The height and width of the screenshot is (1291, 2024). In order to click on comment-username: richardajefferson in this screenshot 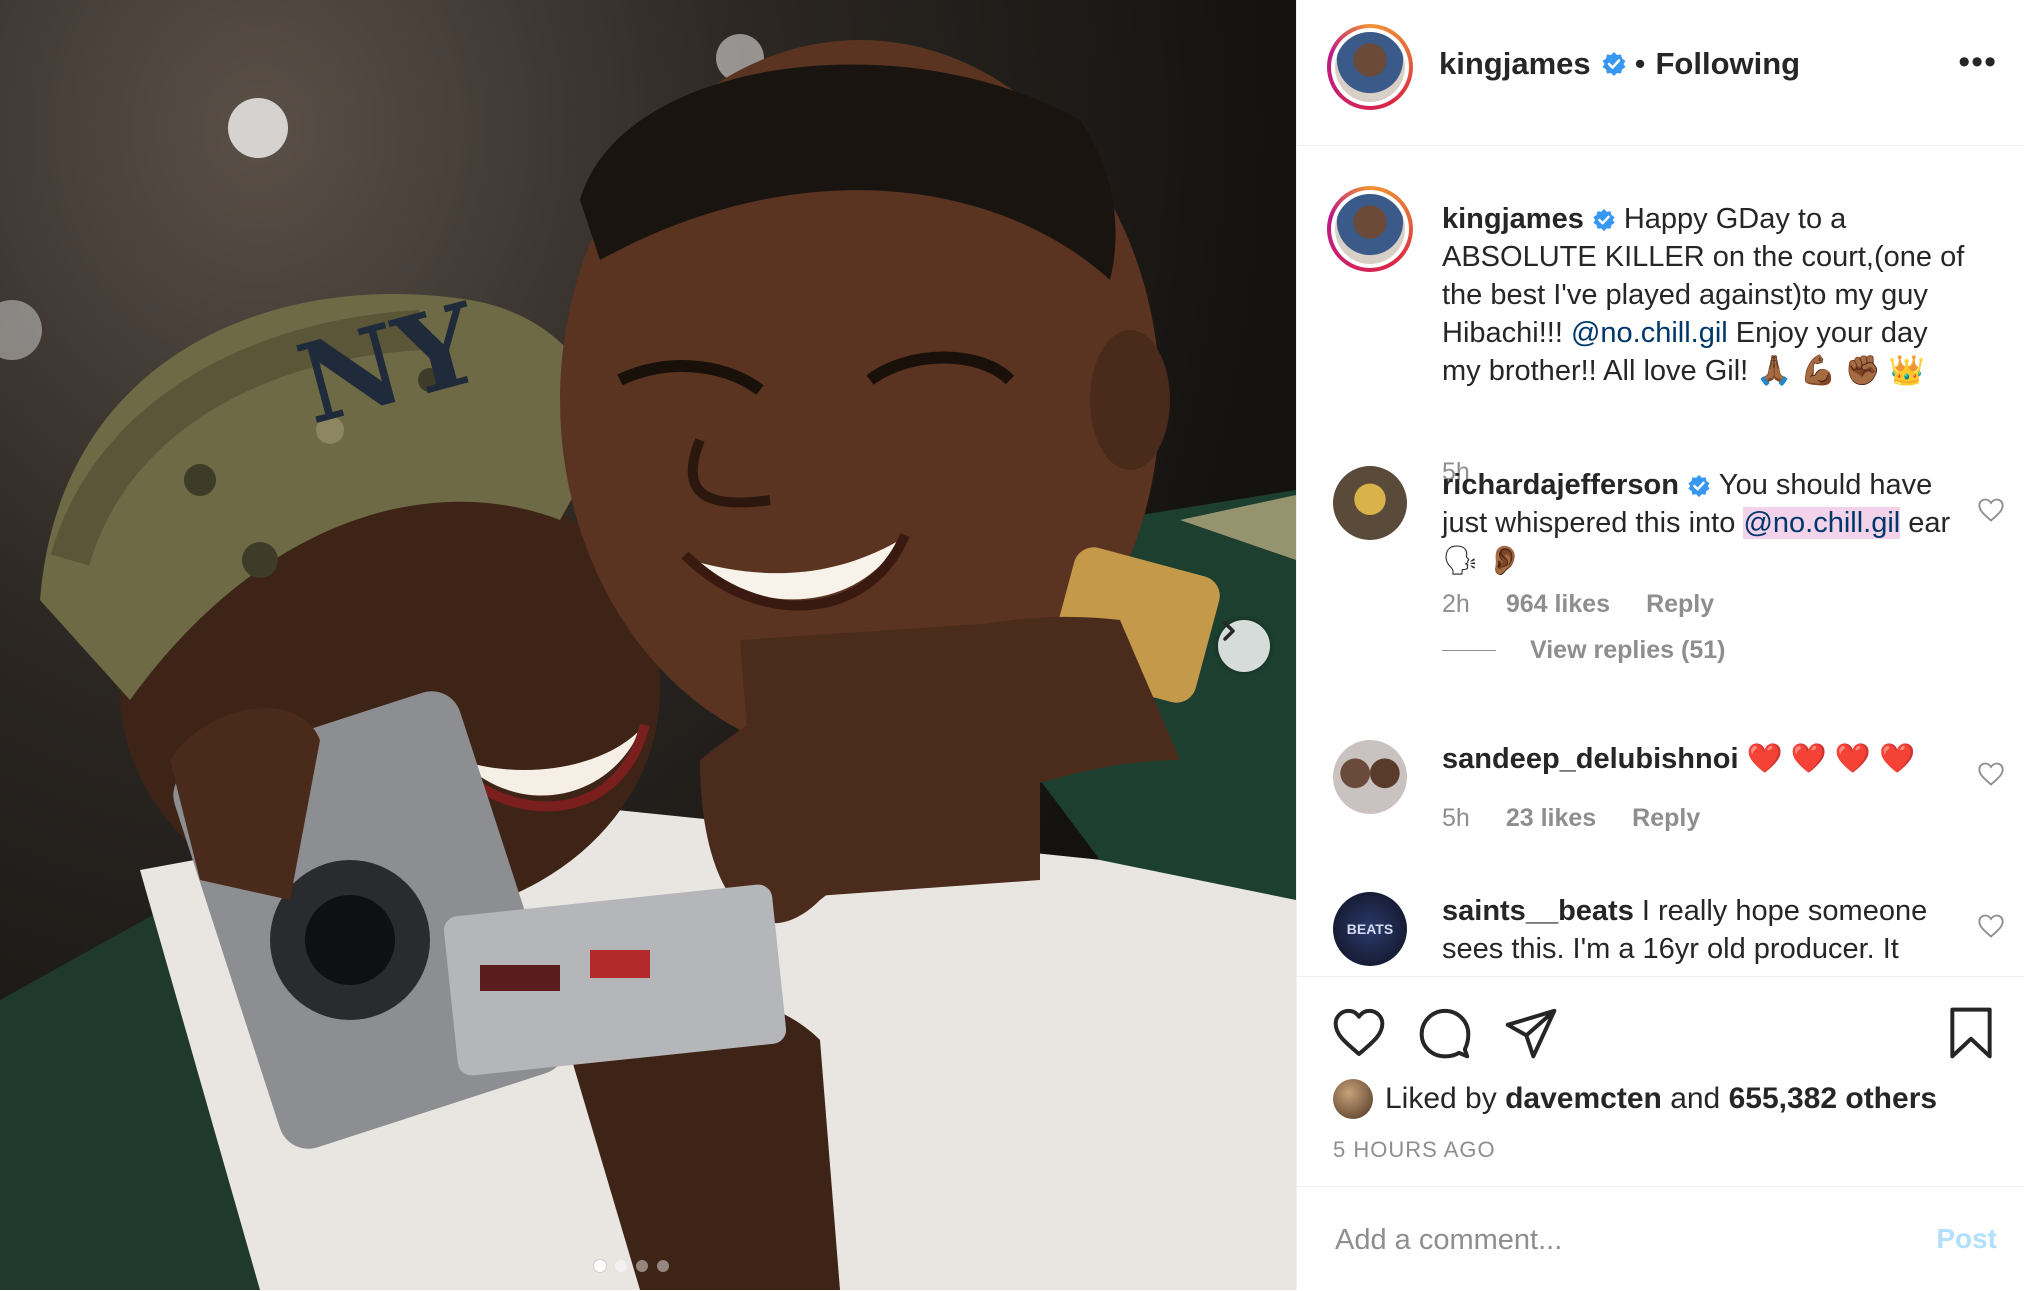, I will do `click(1560, 485)`.